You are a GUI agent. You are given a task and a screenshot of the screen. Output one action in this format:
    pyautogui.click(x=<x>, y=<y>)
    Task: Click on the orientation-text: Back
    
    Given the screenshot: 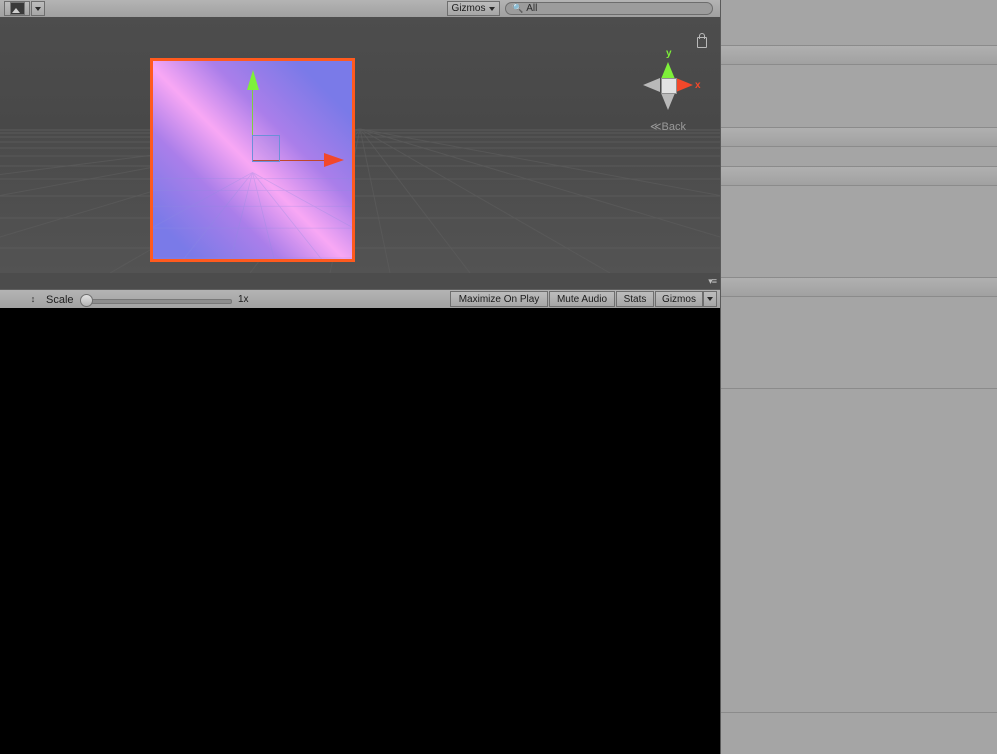 What is the action you would take?
    pyautogui.click(x=673, y=127)
    